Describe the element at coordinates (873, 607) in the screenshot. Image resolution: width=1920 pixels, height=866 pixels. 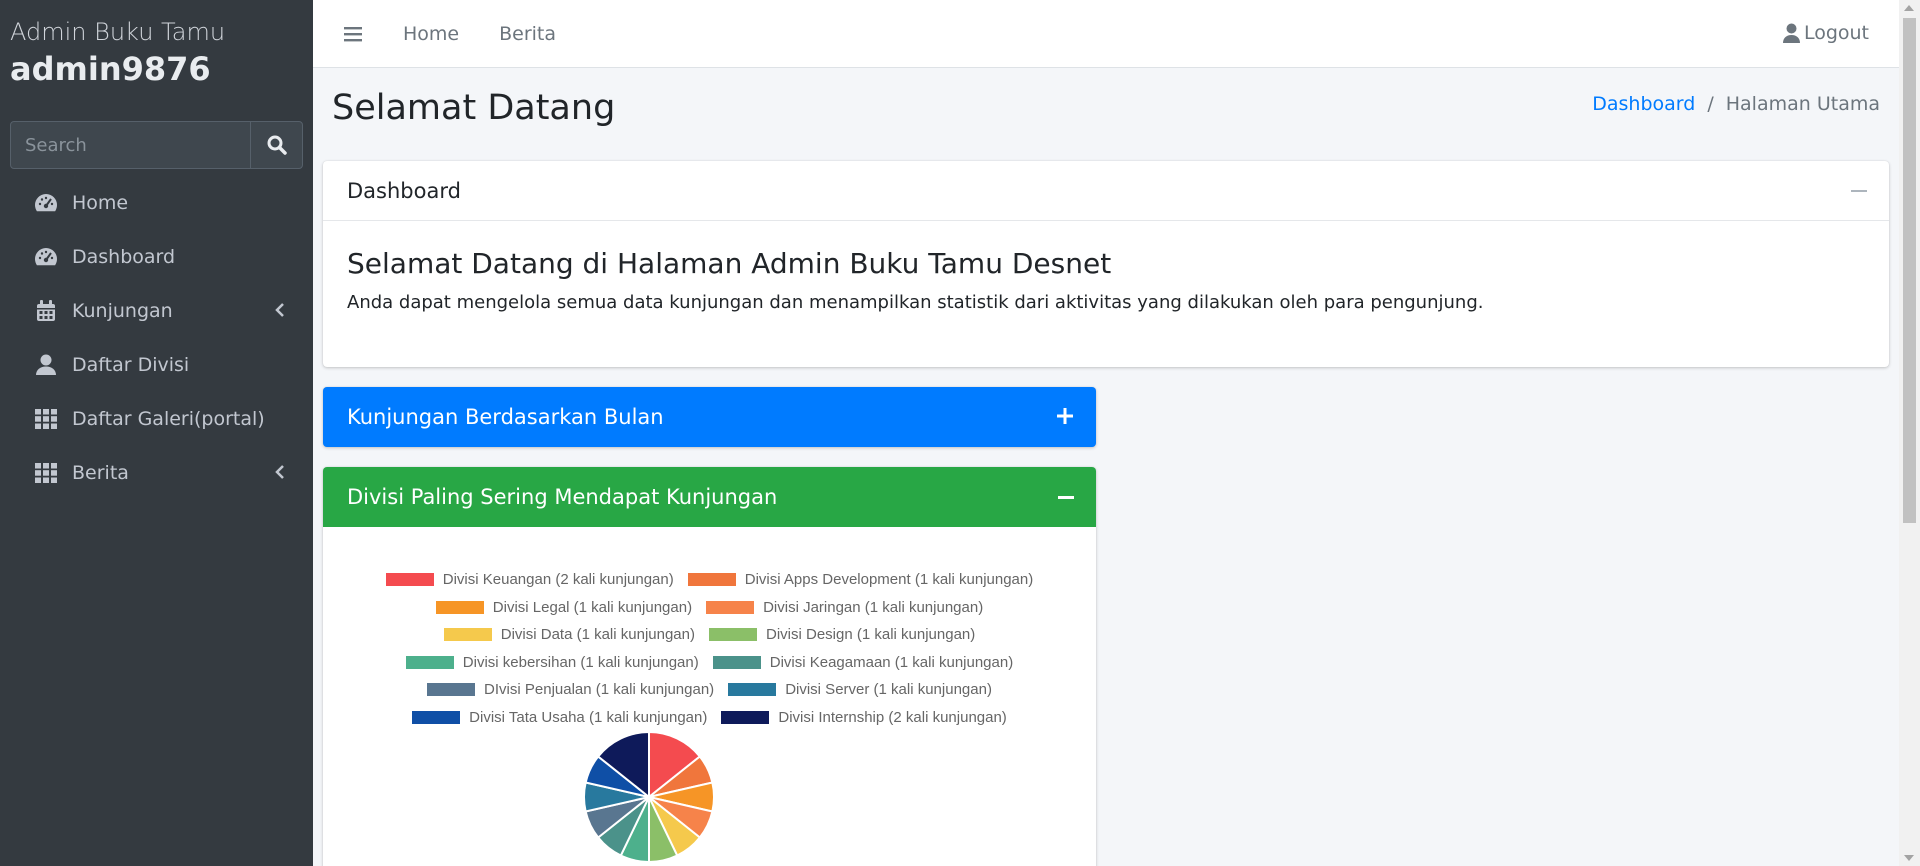
I see `legend-label: Divisi Jaringan (1 kali kunjungan)` at that location.